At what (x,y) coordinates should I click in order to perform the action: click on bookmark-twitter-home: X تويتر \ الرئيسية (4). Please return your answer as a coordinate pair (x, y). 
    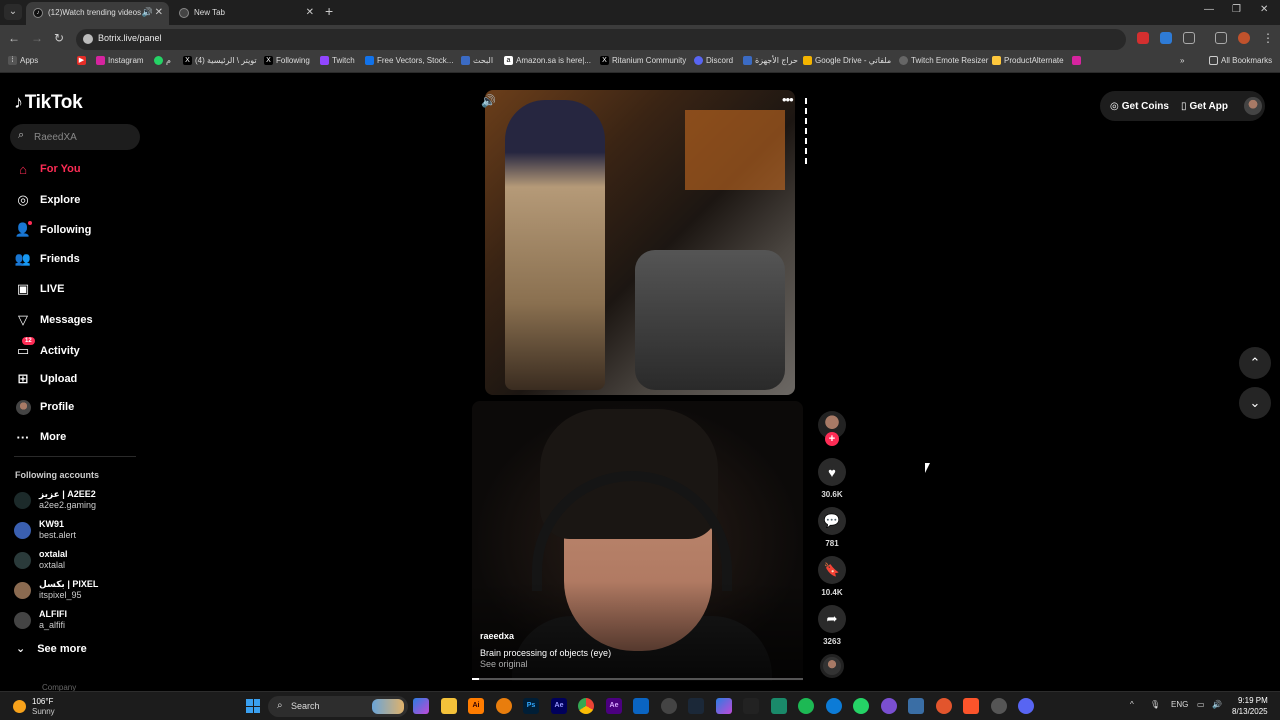
    Looking at the image, I should click on (220, 60).